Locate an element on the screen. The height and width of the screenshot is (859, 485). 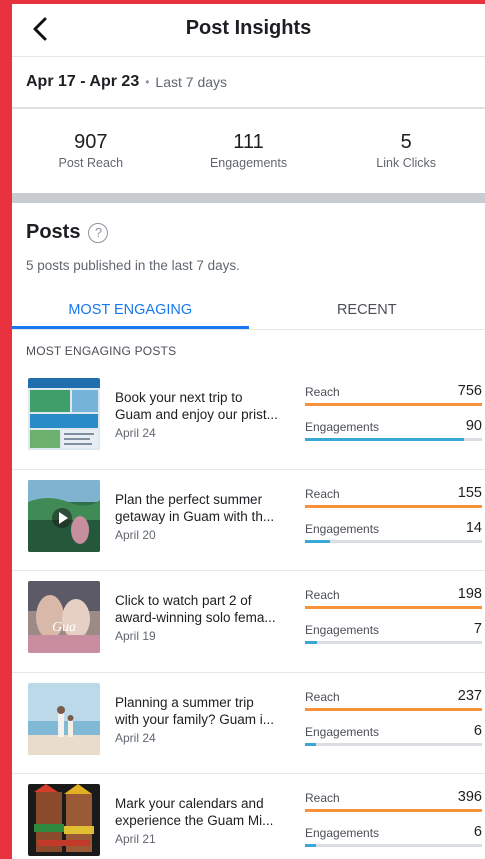
stat-label: Link Clicks is located at coordinates (406, 163).